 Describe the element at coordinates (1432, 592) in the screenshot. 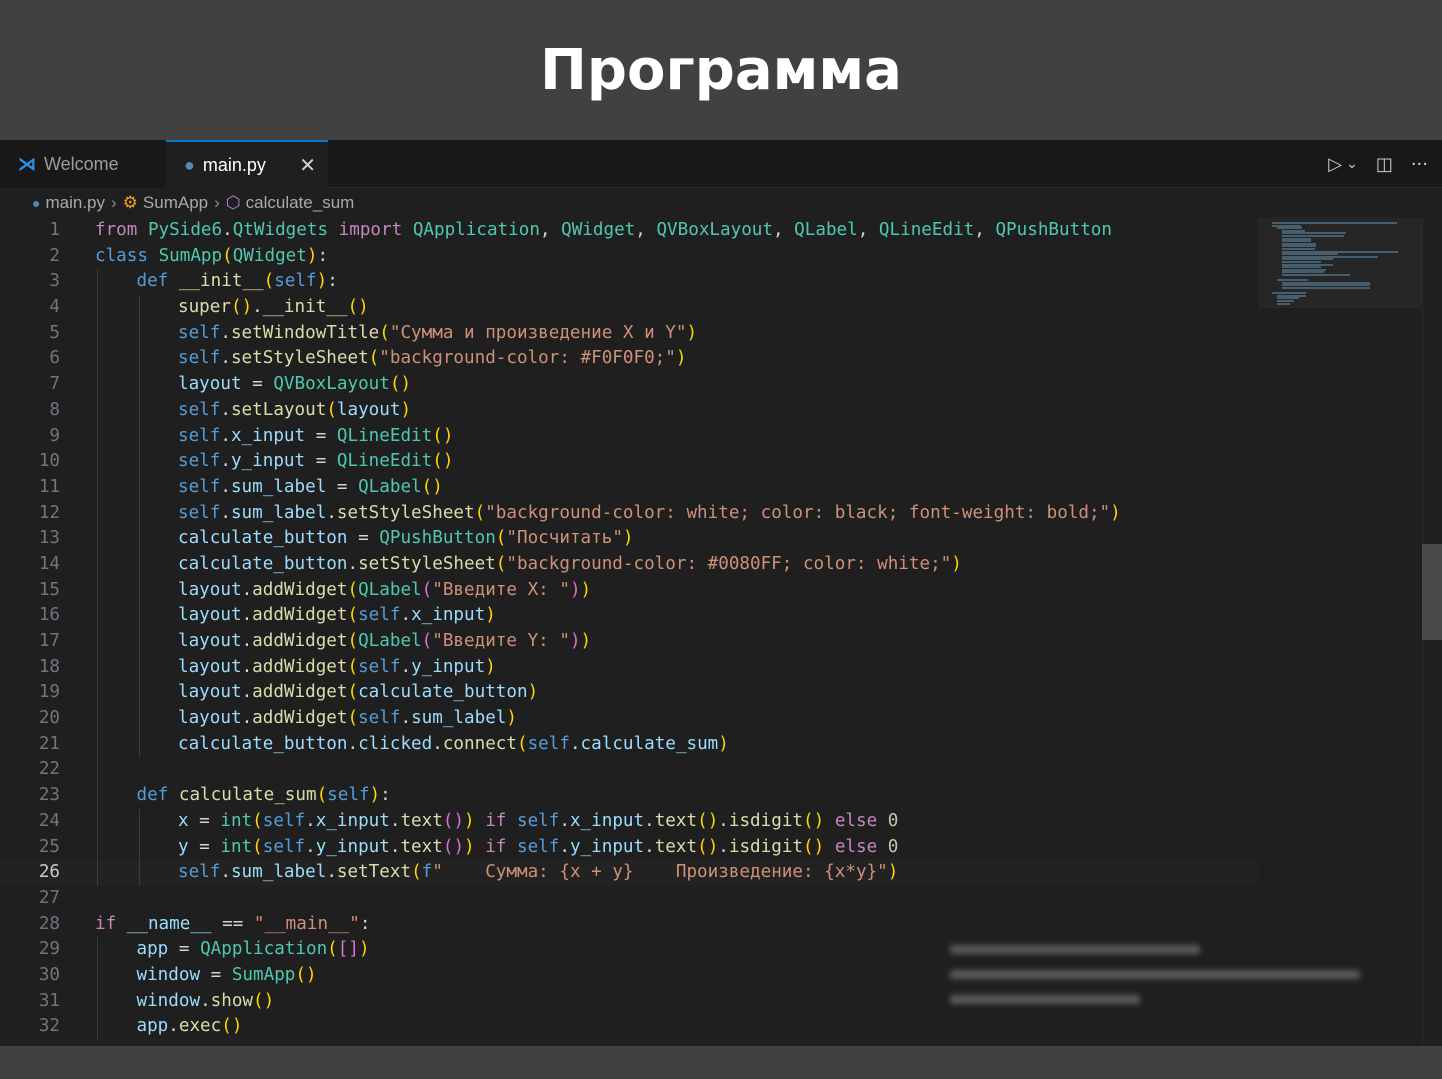

I see `scrollbar-thumb` at that location.